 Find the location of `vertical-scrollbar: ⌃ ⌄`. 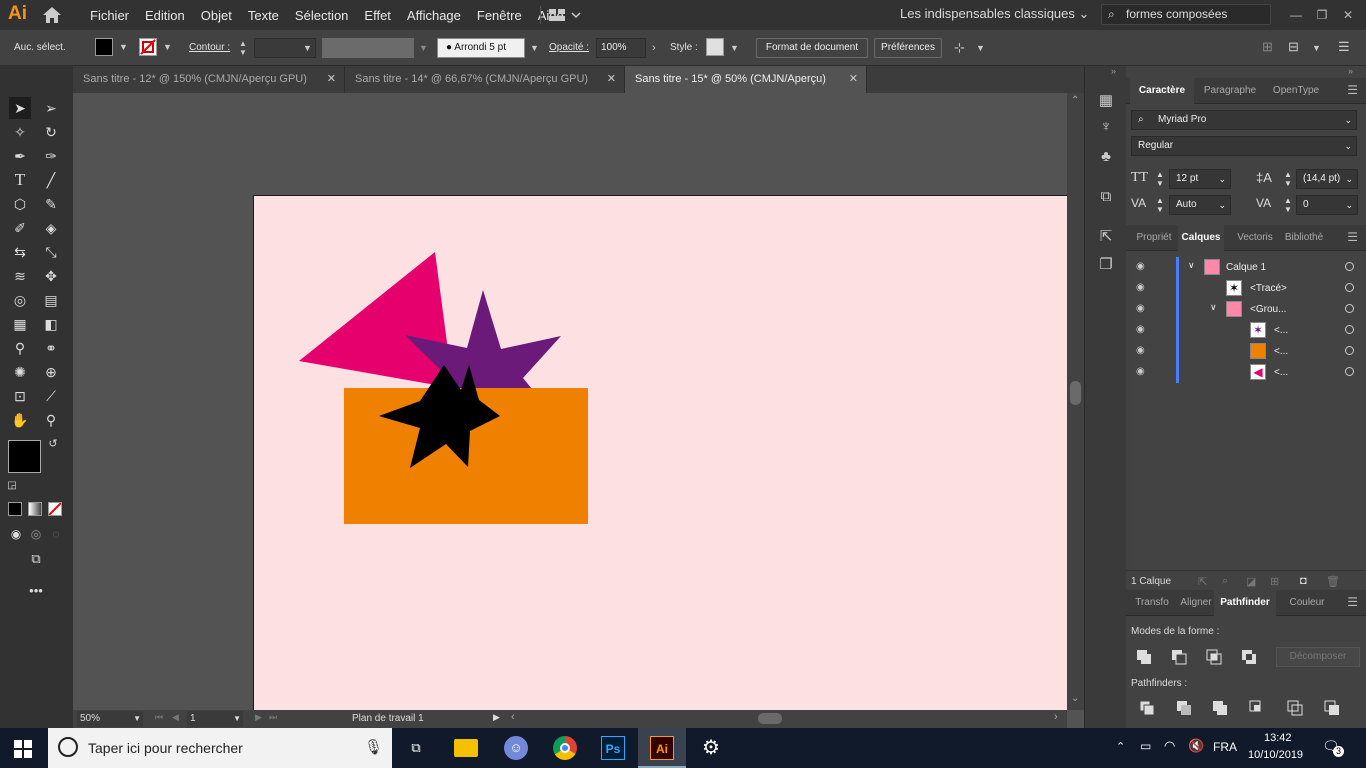

vertical-scrollbar: ⌃ ⌄ is located at coordinates (1075, 401).